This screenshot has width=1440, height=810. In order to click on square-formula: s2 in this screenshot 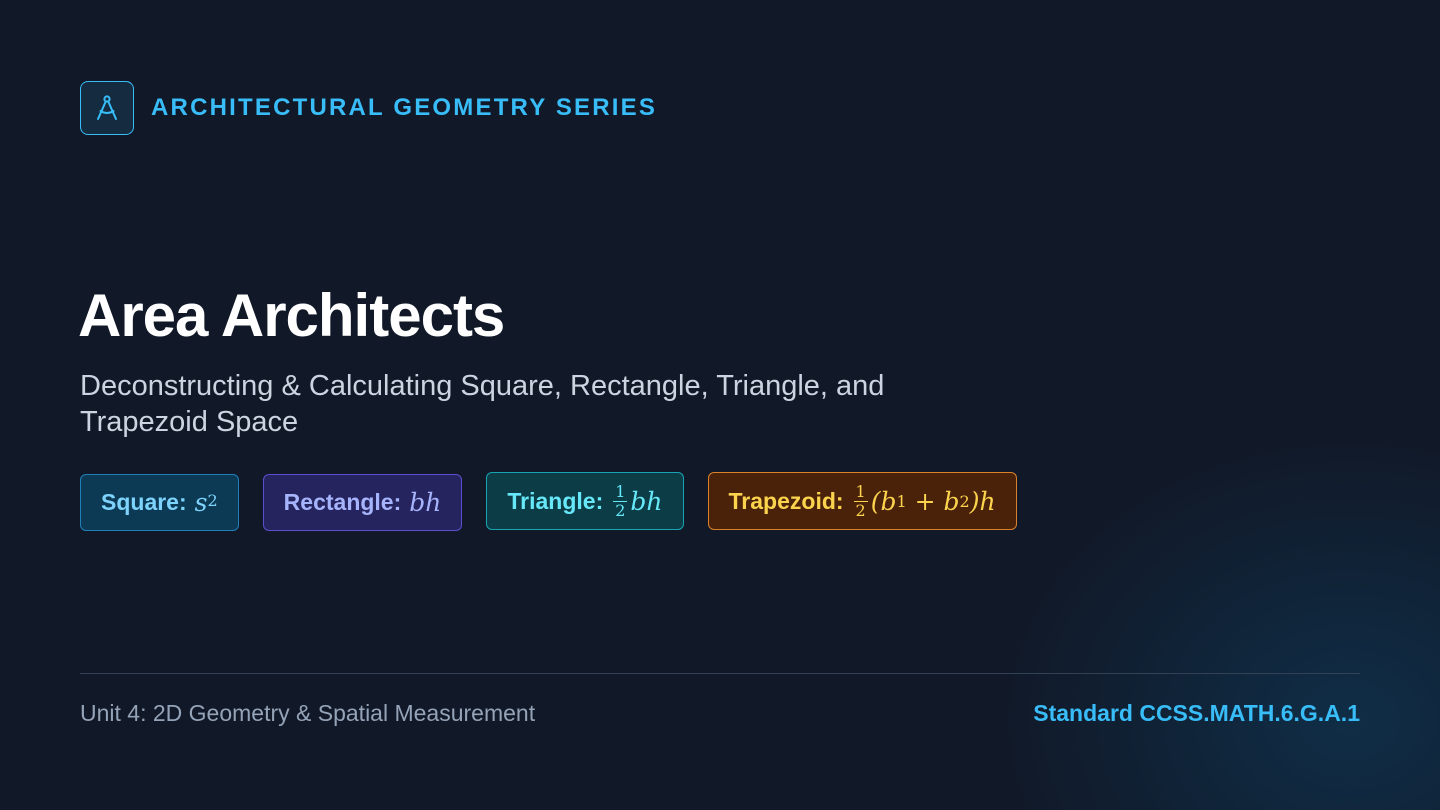, I will do `click(206, 502)`.